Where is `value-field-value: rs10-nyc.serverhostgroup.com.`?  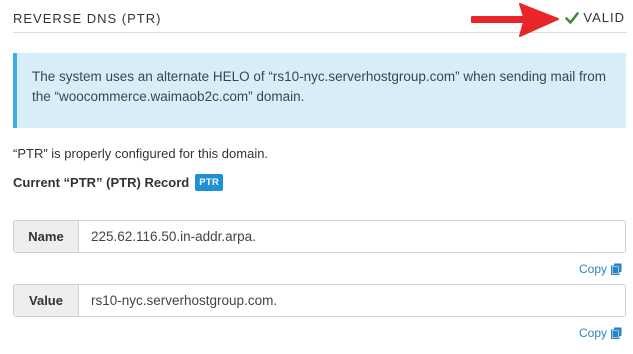 value-field-value: rs10-nyc.serverhostgroup.com. is located at coordinates (352, 300).